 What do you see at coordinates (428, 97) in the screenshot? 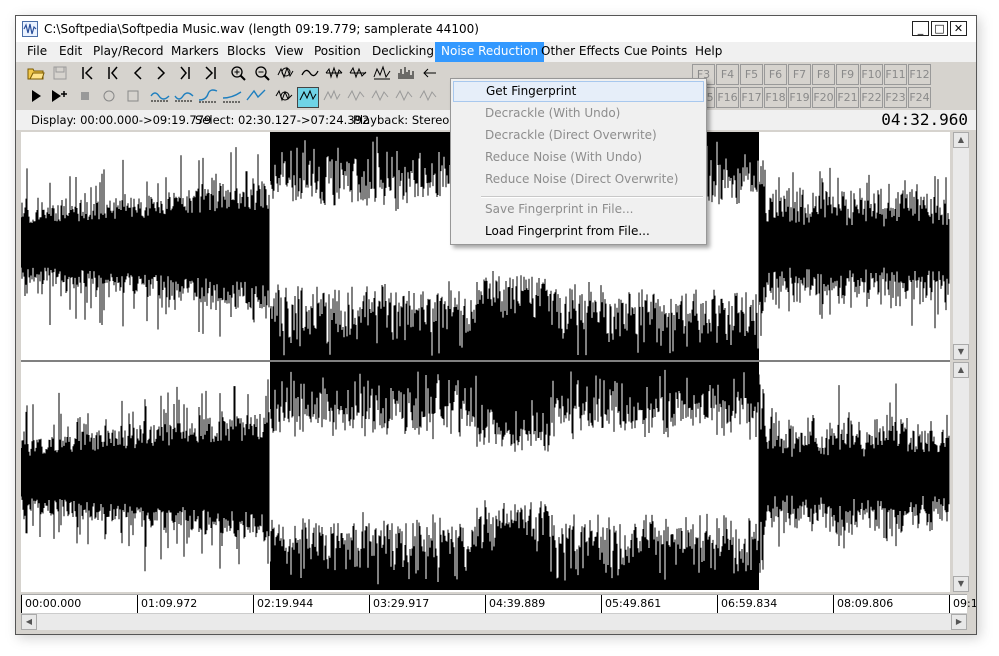
I see `effect4-icon` at bounding box center [428, 97].